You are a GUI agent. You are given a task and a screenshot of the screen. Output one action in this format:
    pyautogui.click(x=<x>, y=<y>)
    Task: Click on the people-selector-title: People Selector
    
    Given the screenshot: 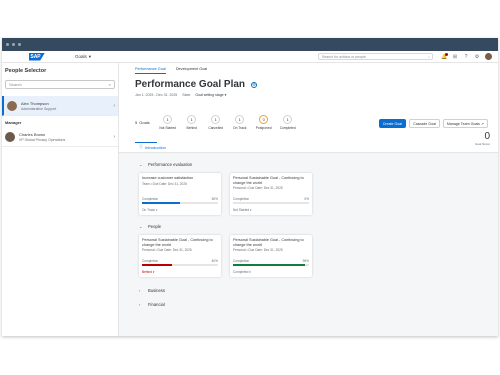 What is the action you would take?
    pyautogui.click(x=26, y=71)
    